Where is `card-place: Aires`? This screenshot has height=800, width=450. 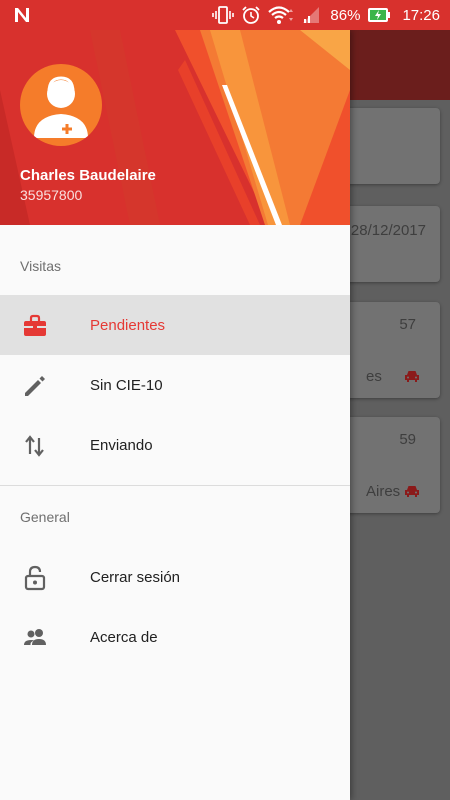 card-place: Aires is located at coordinates (383, 491).